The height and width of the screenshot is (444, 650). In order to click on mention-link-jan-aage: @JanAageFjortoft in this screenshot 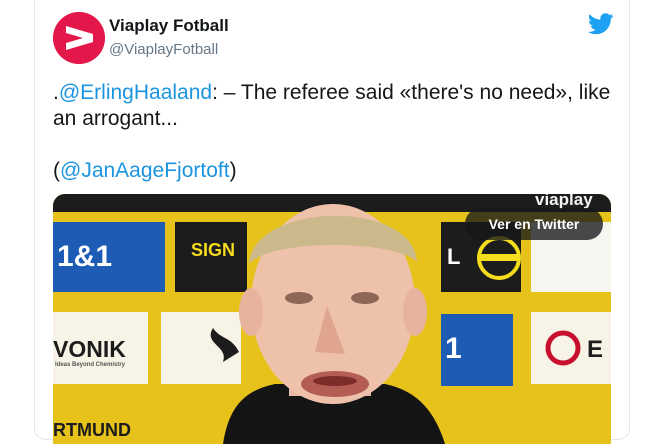, I will do `click(145, 170)`.